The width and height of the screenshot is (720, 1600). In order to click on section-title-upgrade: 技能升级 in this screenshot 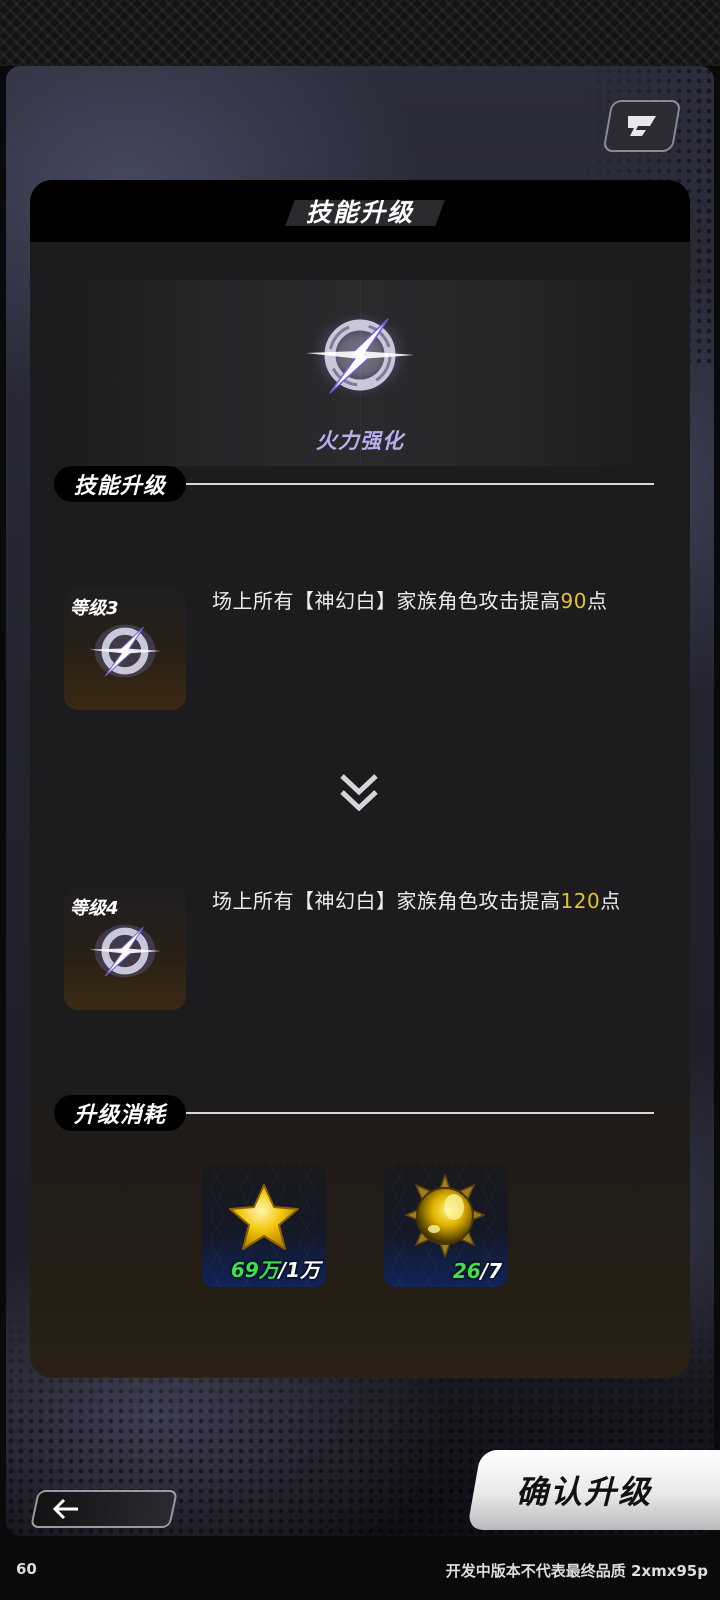, I will do `click(120, 484)`.